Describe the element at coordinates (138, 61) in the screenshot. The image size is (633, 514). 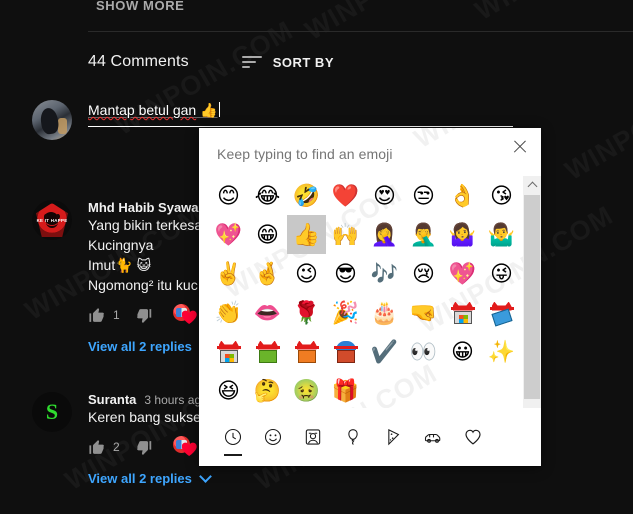
I see `comments-count: 44 Comments` at that location.